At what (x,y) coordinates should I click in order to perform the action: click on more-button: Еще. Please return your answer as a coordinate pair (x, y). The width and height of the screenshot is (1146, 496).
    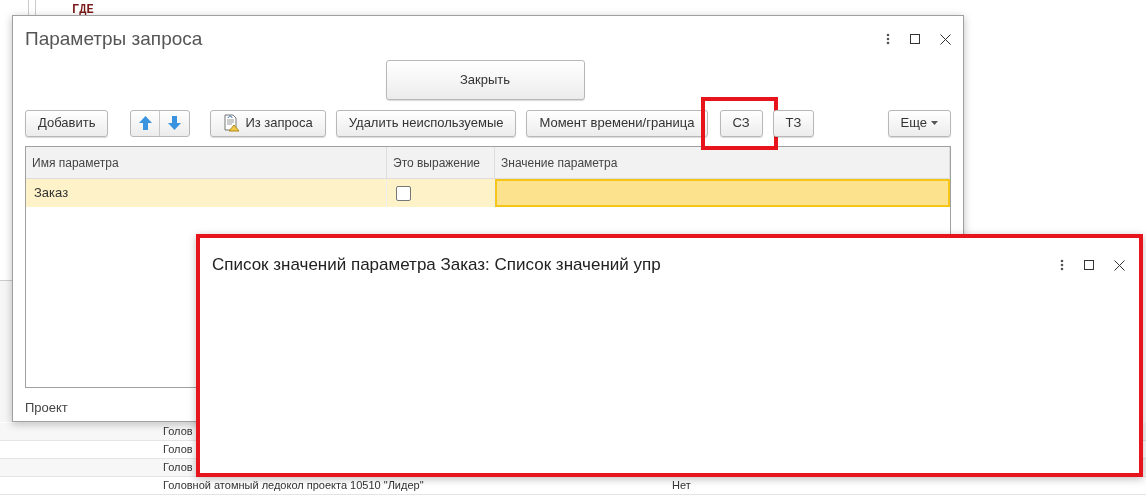
    Looking at the image, I should click on (919, 123).